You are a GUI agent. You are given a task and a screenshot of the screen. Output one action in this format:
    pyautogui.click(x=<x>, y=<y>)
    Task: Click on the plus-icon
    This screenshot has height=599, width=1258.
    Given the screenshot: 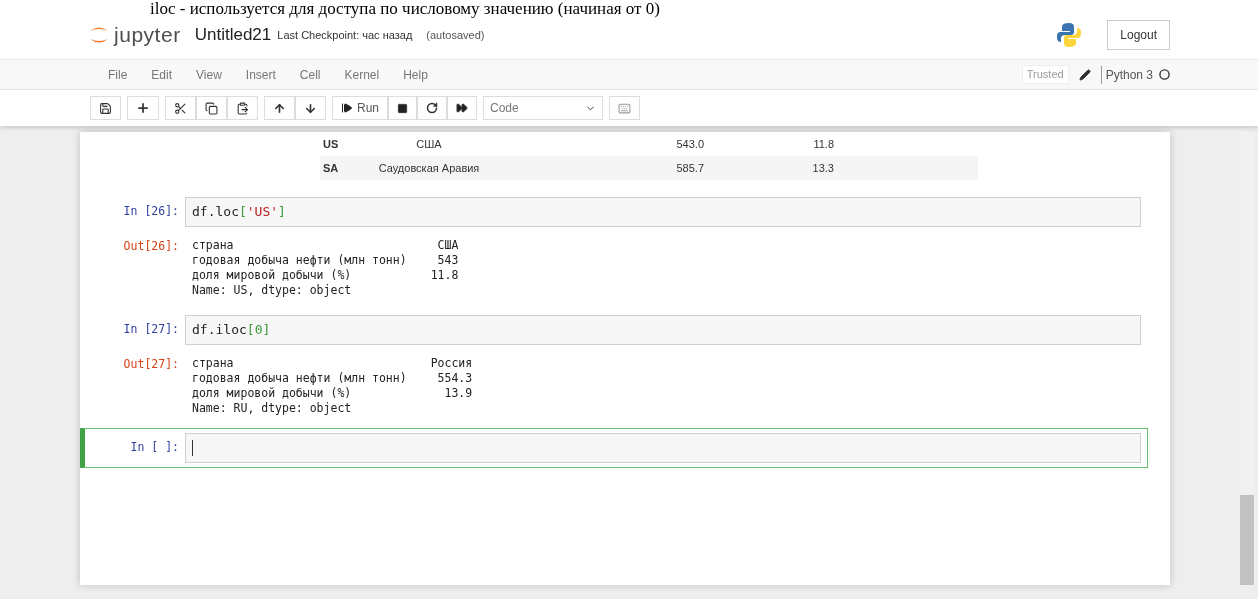 What is the action you would take?
    pyautogui.click(x=143, y=108)
    